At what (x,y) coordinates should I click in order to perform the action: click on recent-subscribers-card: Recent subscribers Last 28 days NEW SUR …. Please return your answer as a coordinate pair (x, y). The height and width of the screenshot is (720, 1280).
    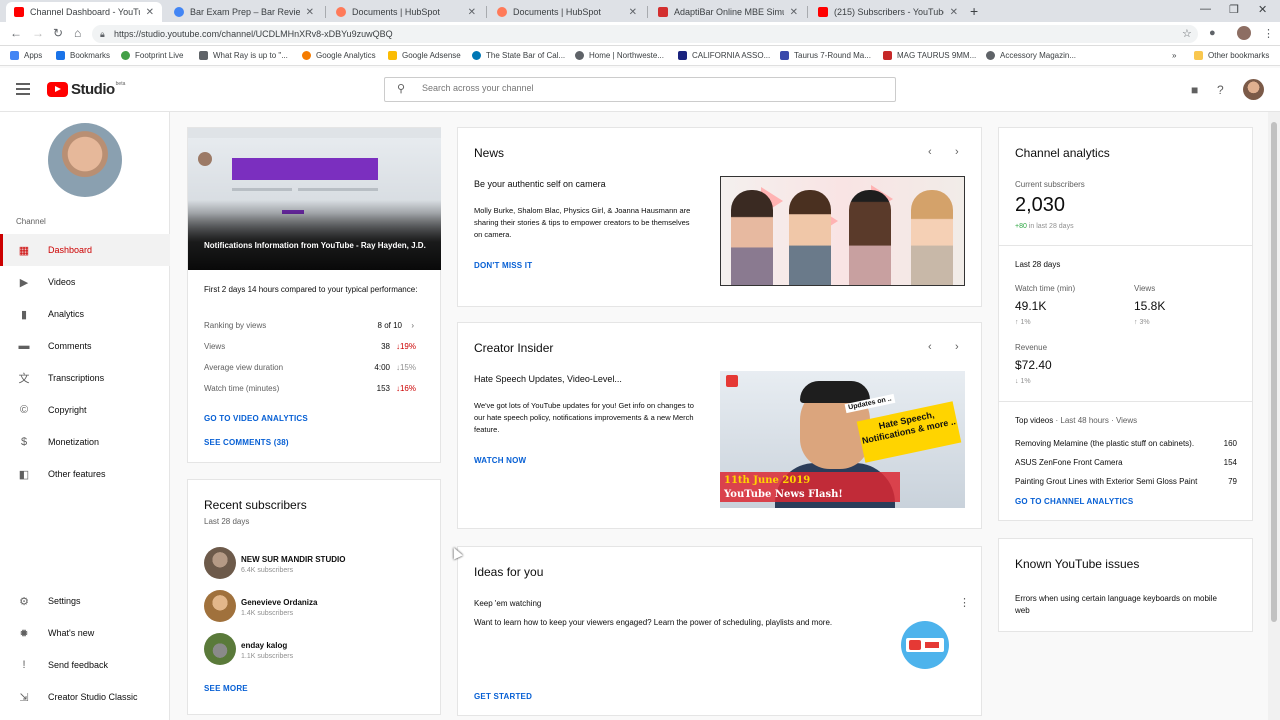
    Looking at the image, I should click on (314, 597).